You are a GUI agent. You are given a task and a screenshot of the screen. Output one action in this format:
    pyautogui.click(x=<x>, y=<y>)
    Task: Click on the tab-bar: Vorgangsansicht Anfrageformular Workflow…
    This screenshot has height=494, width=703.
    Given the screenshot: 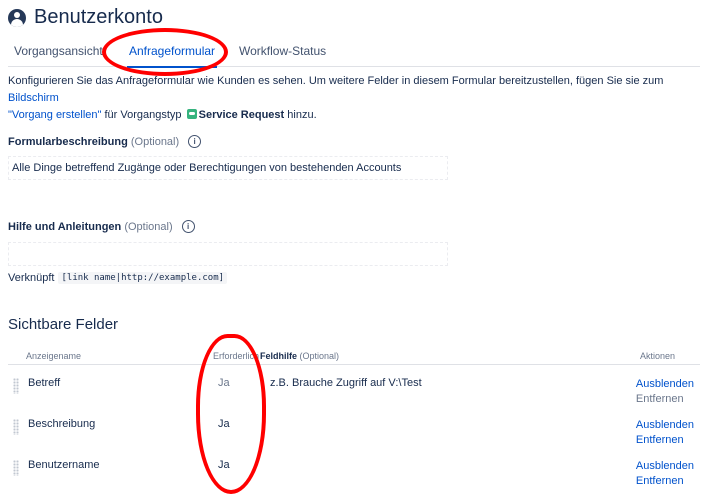 What is the action you would take?
    pyautogui.click(x=354, y=55)
    